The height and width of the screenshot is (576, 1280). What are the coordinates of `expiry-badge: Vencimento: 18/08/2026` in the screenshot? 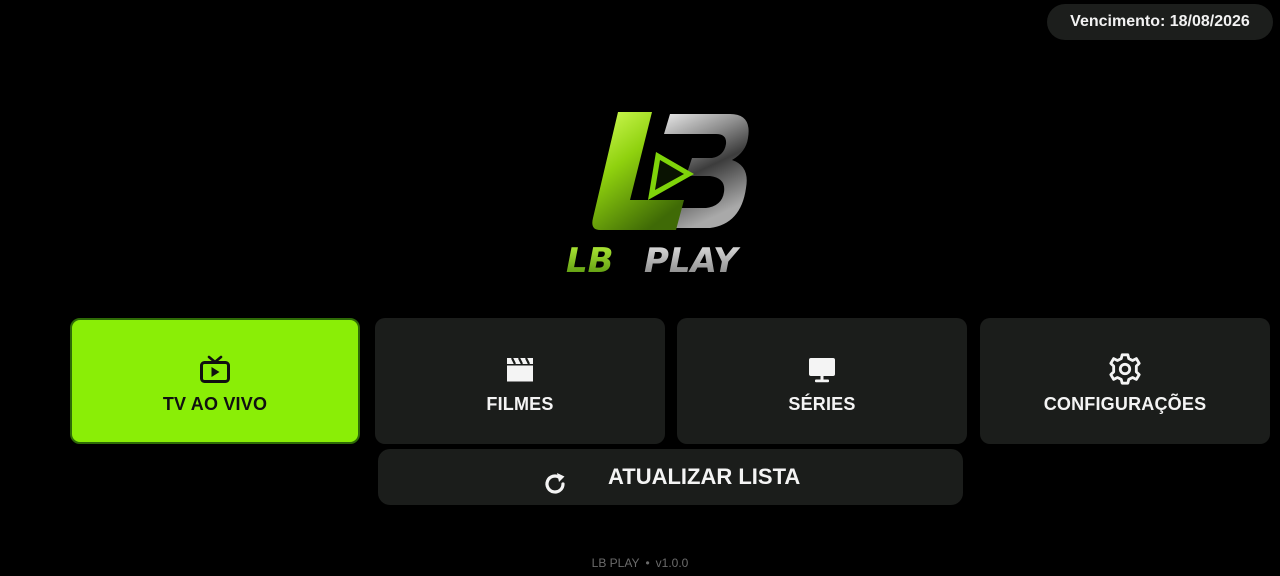 It's located at (1160, 22).